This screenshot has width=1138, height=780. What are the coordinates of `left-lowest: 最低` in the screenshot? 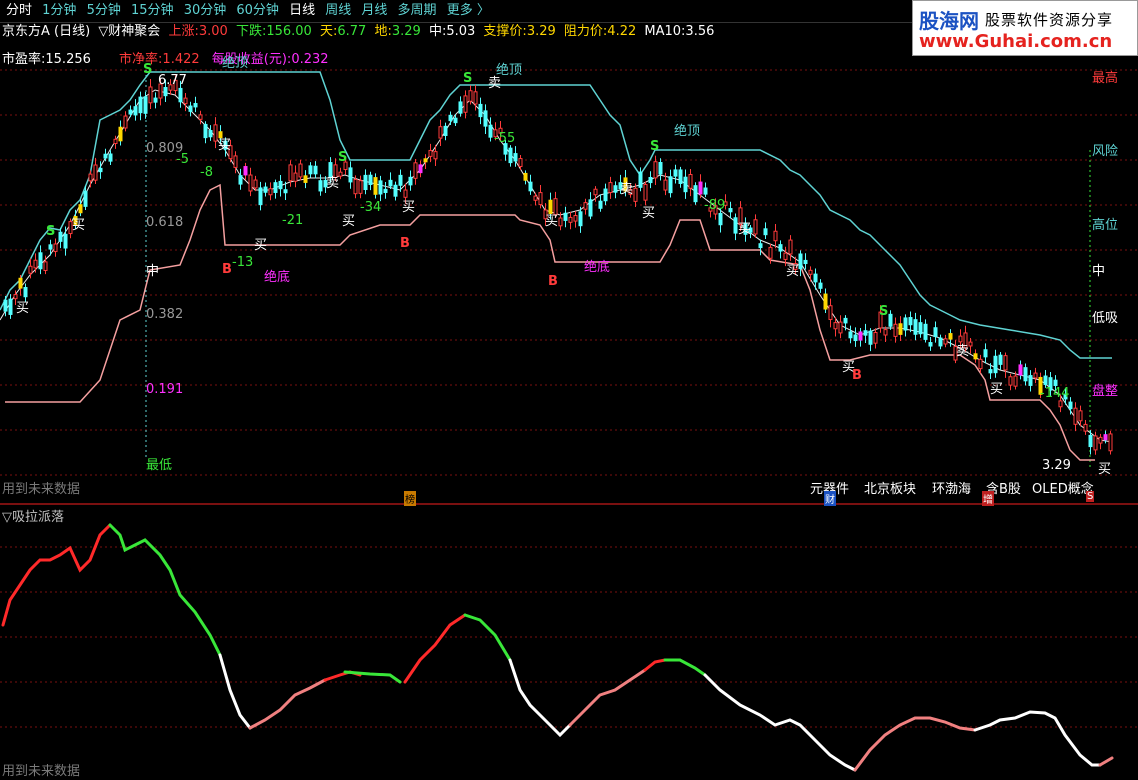 It's located at (159, 465).